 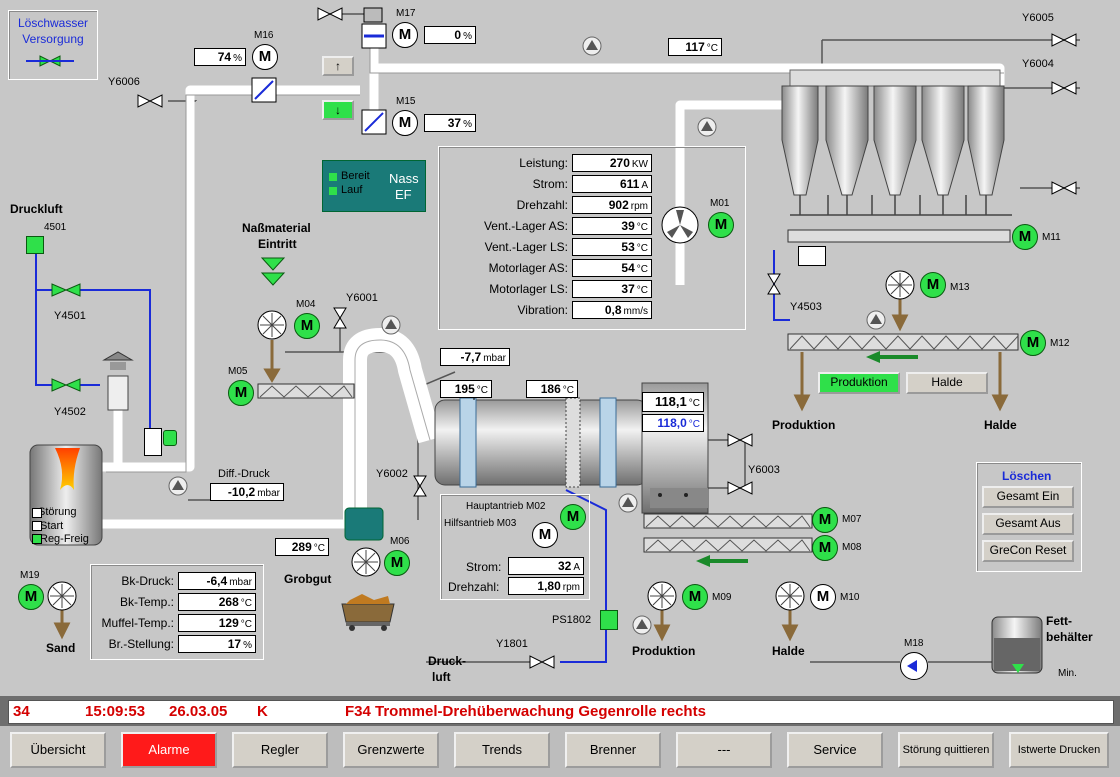 I want to click on motor-m09: M, so click(x=695, y=597).